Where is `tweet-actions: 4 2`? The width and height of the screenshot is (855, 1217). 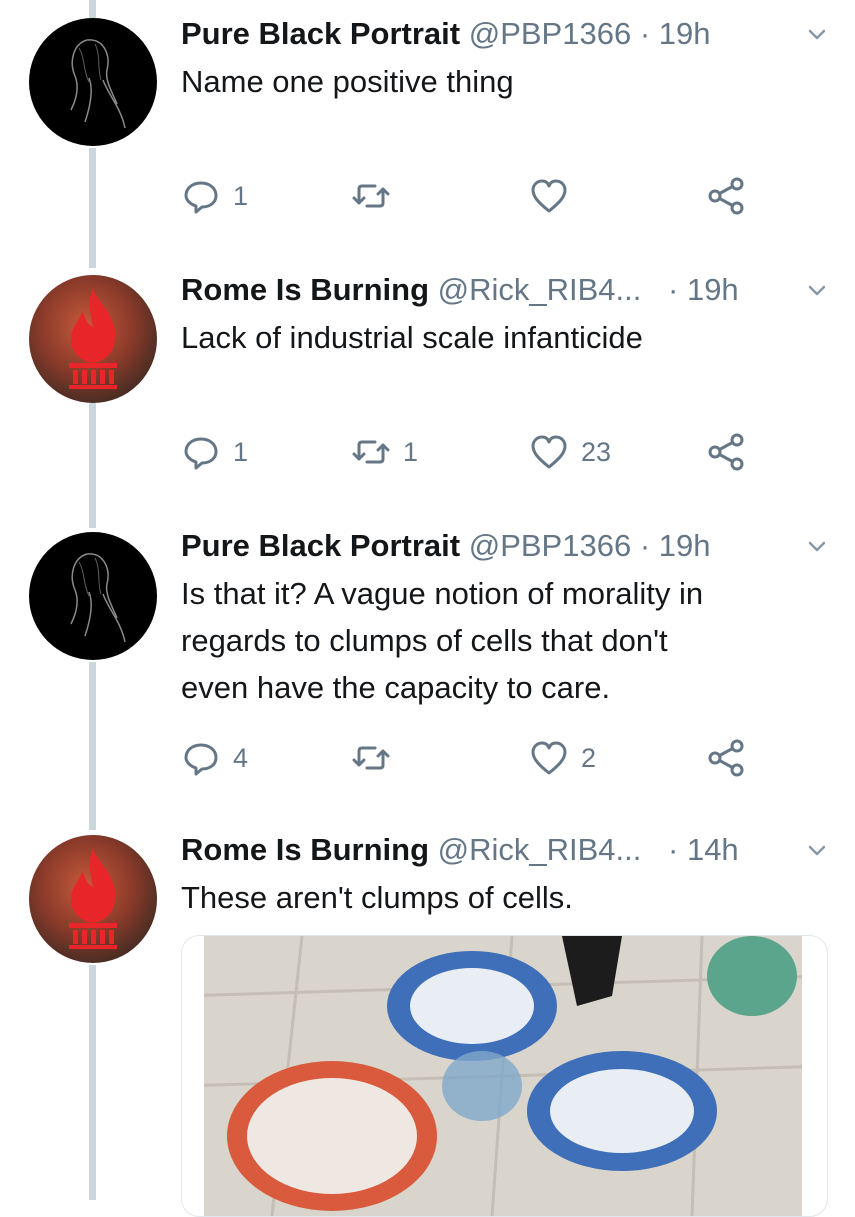 tweet-actions: 4 2 is located at coordinates (481, 758).